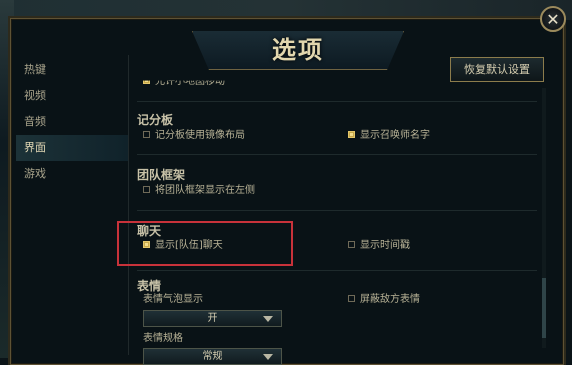  Describe the element at coordinates (205, 243) in the screenshot. I see `chat-highlight-box` at that location.